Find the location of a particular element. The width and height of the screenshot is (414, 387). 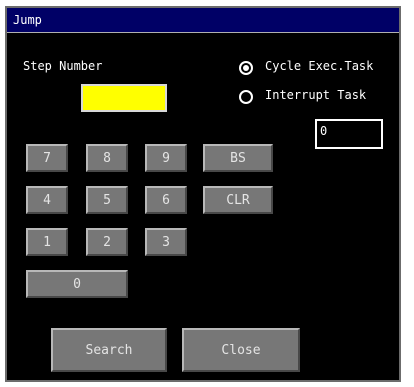

radio-interrupt-task is located at coordinates (246, 97).